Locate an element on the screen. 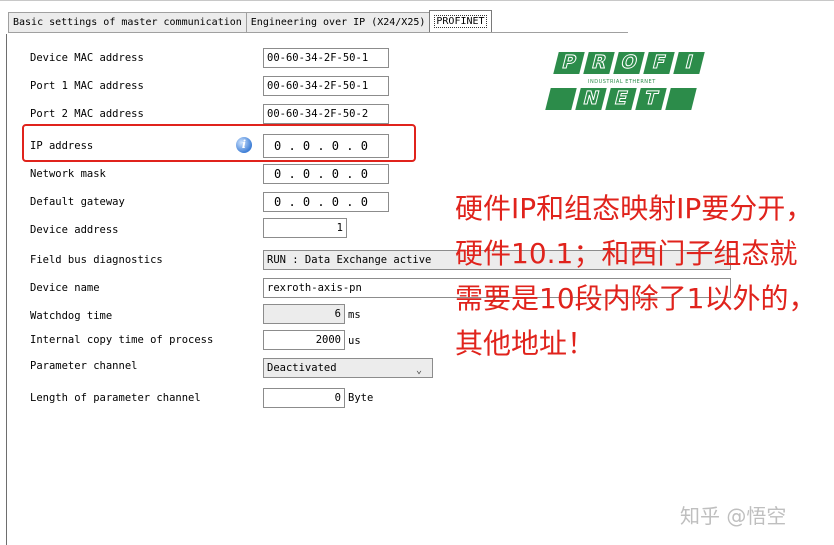 Image resolution: width=834 pixels, height=545 pixels. tab-basic-settings: Basic settings of master communication is located at coordinates (127, 22).